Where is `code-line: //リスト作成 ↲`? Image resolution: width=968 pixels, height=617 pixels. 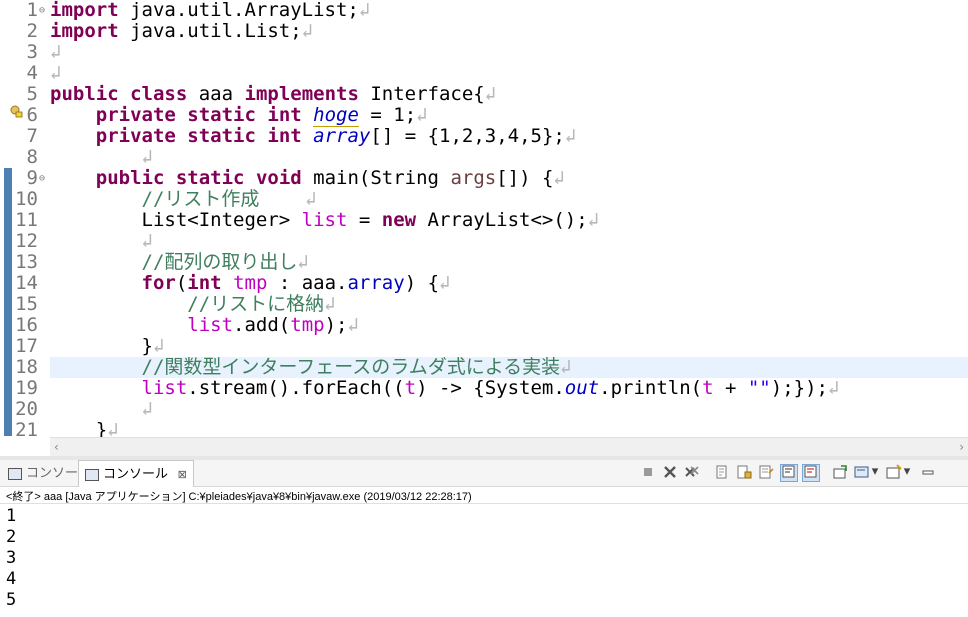 code-line: //リスト作成 ↲ is located at coordinates (229, 199).